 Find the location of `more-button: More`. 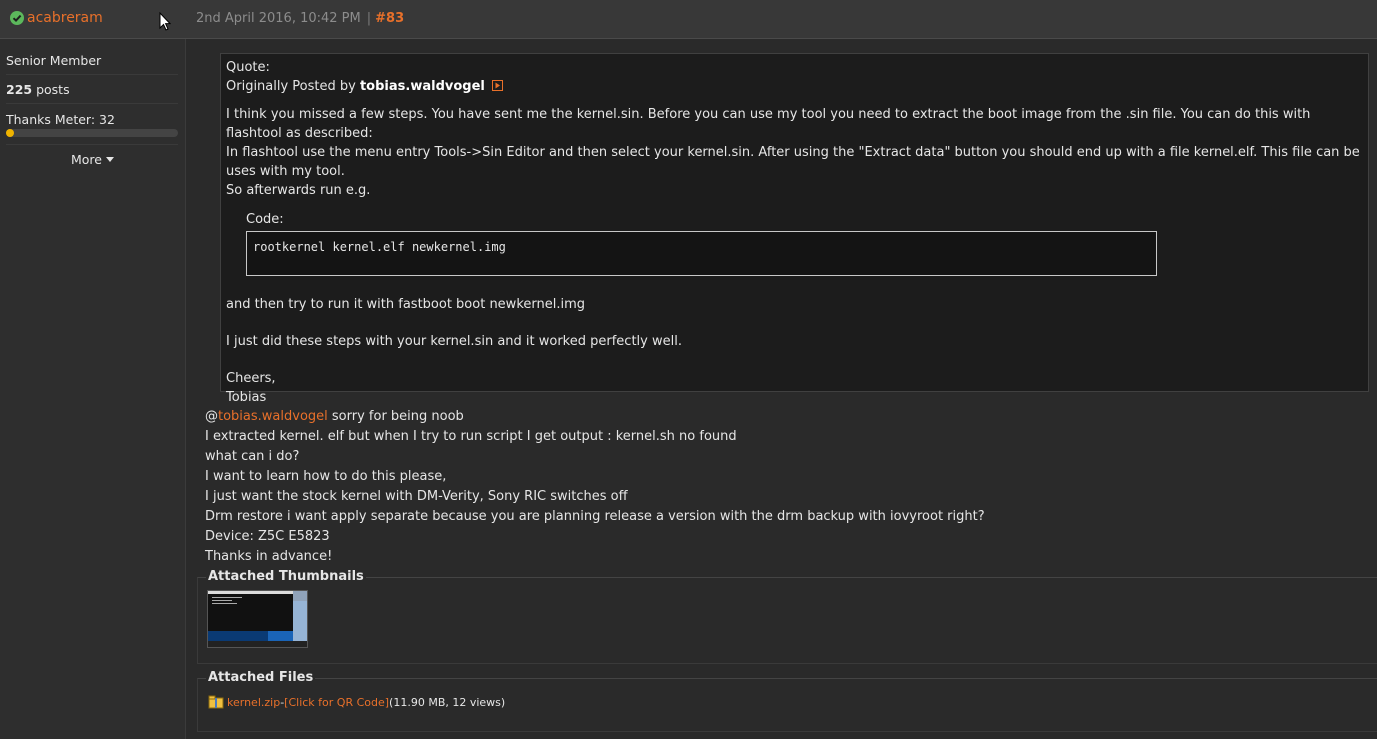

more-button: More is located at coordinates (92, 159).